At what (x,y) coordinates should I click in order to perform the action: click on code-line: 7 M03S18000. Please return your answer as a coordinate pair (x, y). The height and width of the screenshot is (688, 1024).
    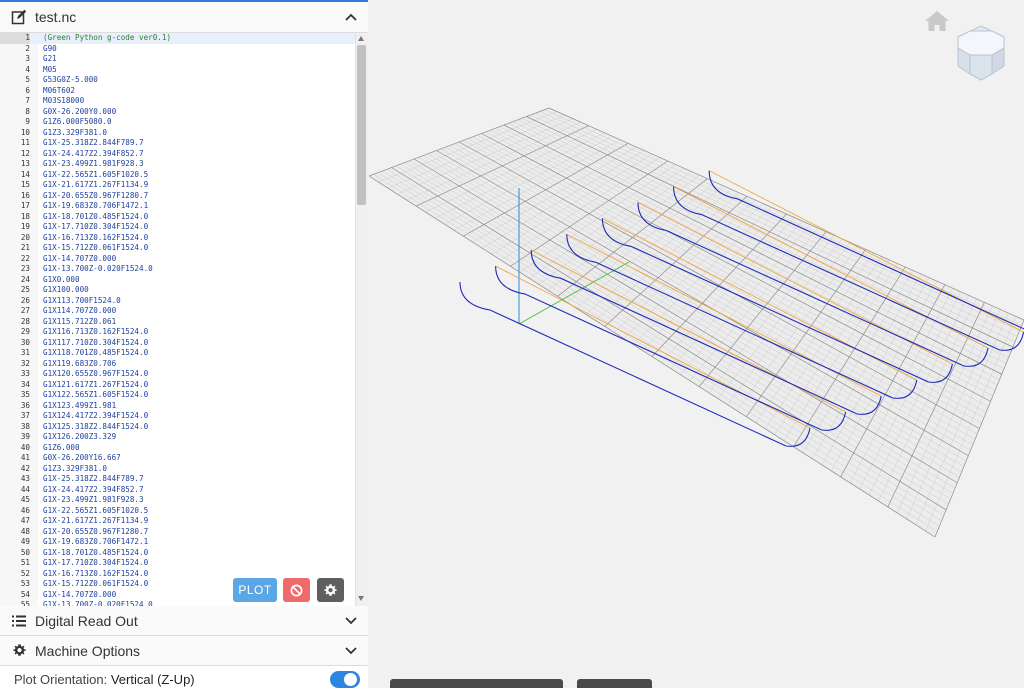
    Looking at the image, I should click on (177, 101).